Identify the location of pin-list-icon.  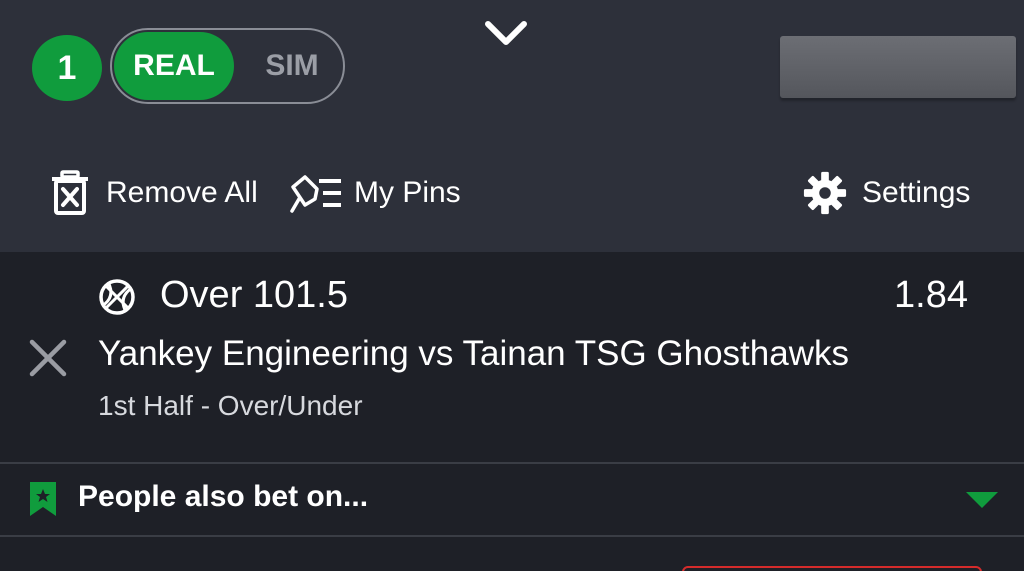
(315, 194).